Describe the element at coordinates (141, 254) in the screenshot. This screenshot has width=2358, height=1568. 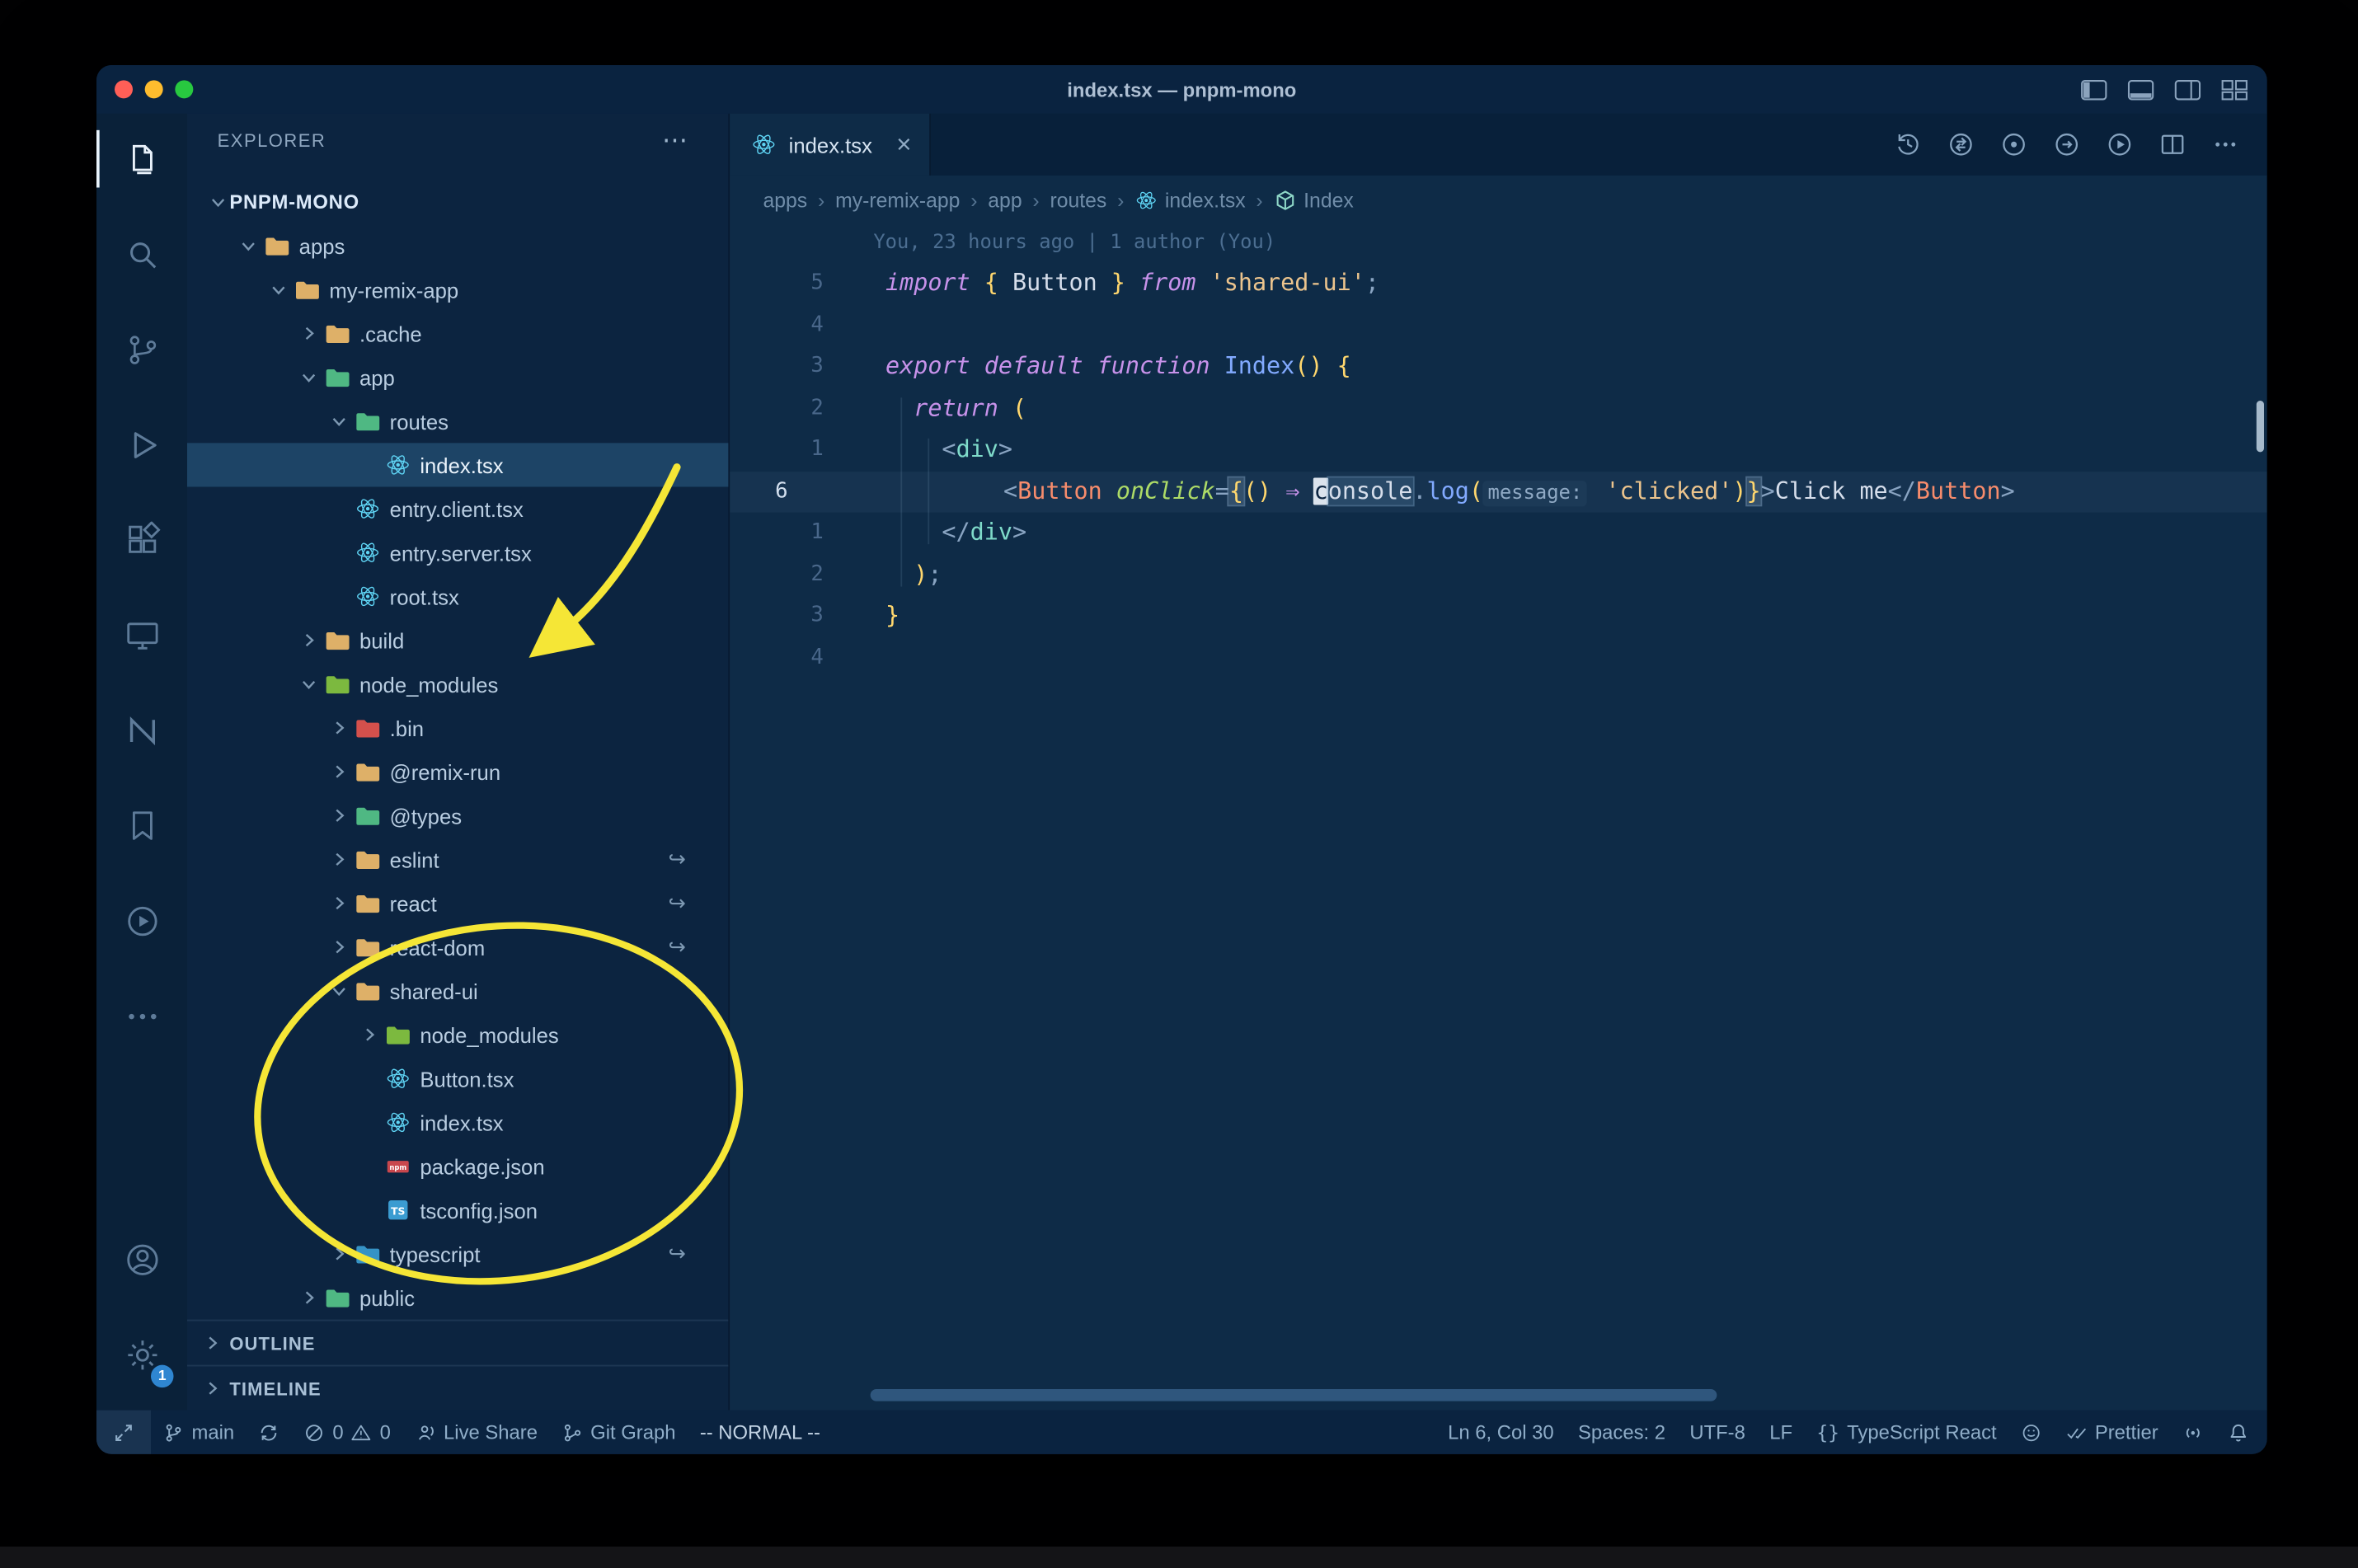
I see `search-icon` at that location.